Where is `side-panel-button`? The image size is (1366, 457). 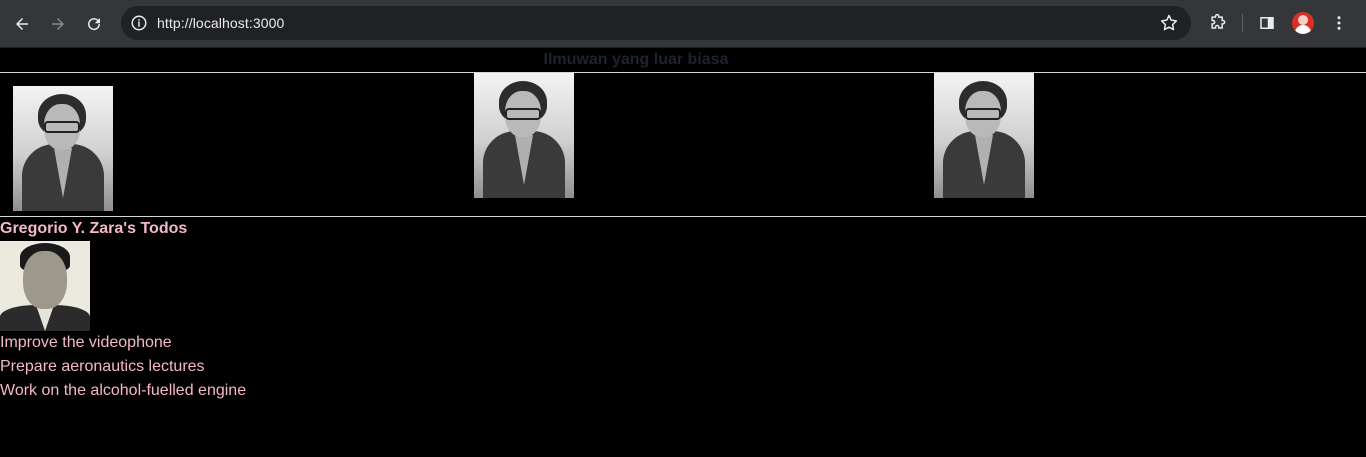
side-panel-button is located at coordinates (1267, 23).